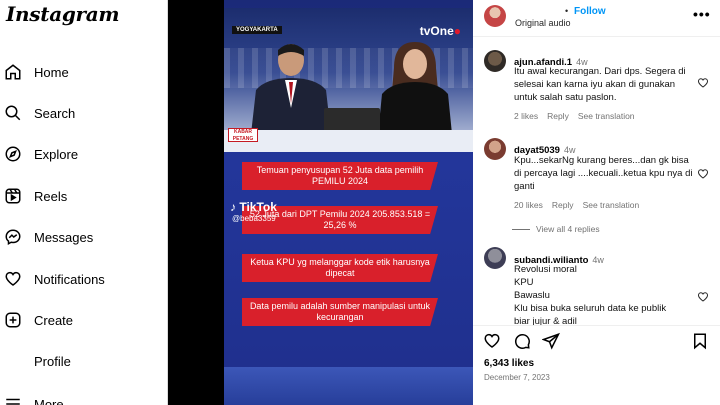  Describe the element at coordinates (550, 341) in the screenshot. I see `share-paper-plane-icon` at that location.